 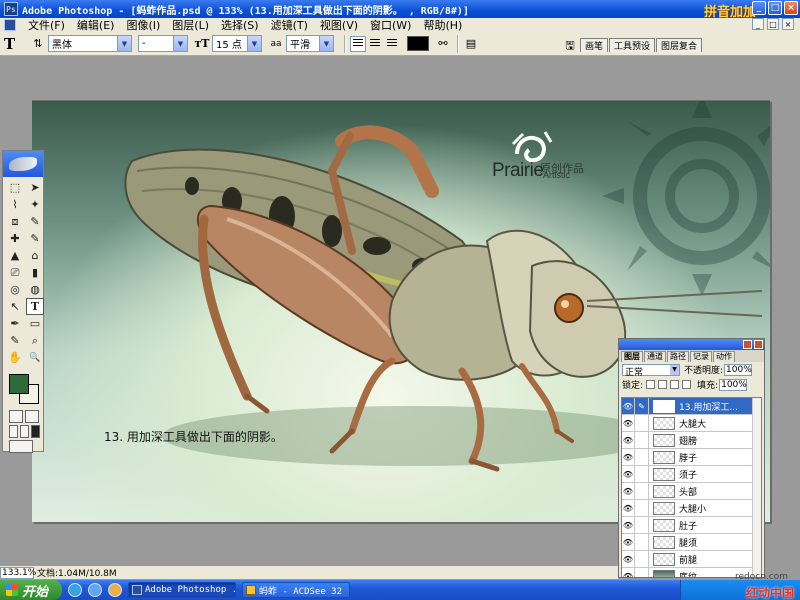 I want to click on align-center-button, so click(x=375, y=44).